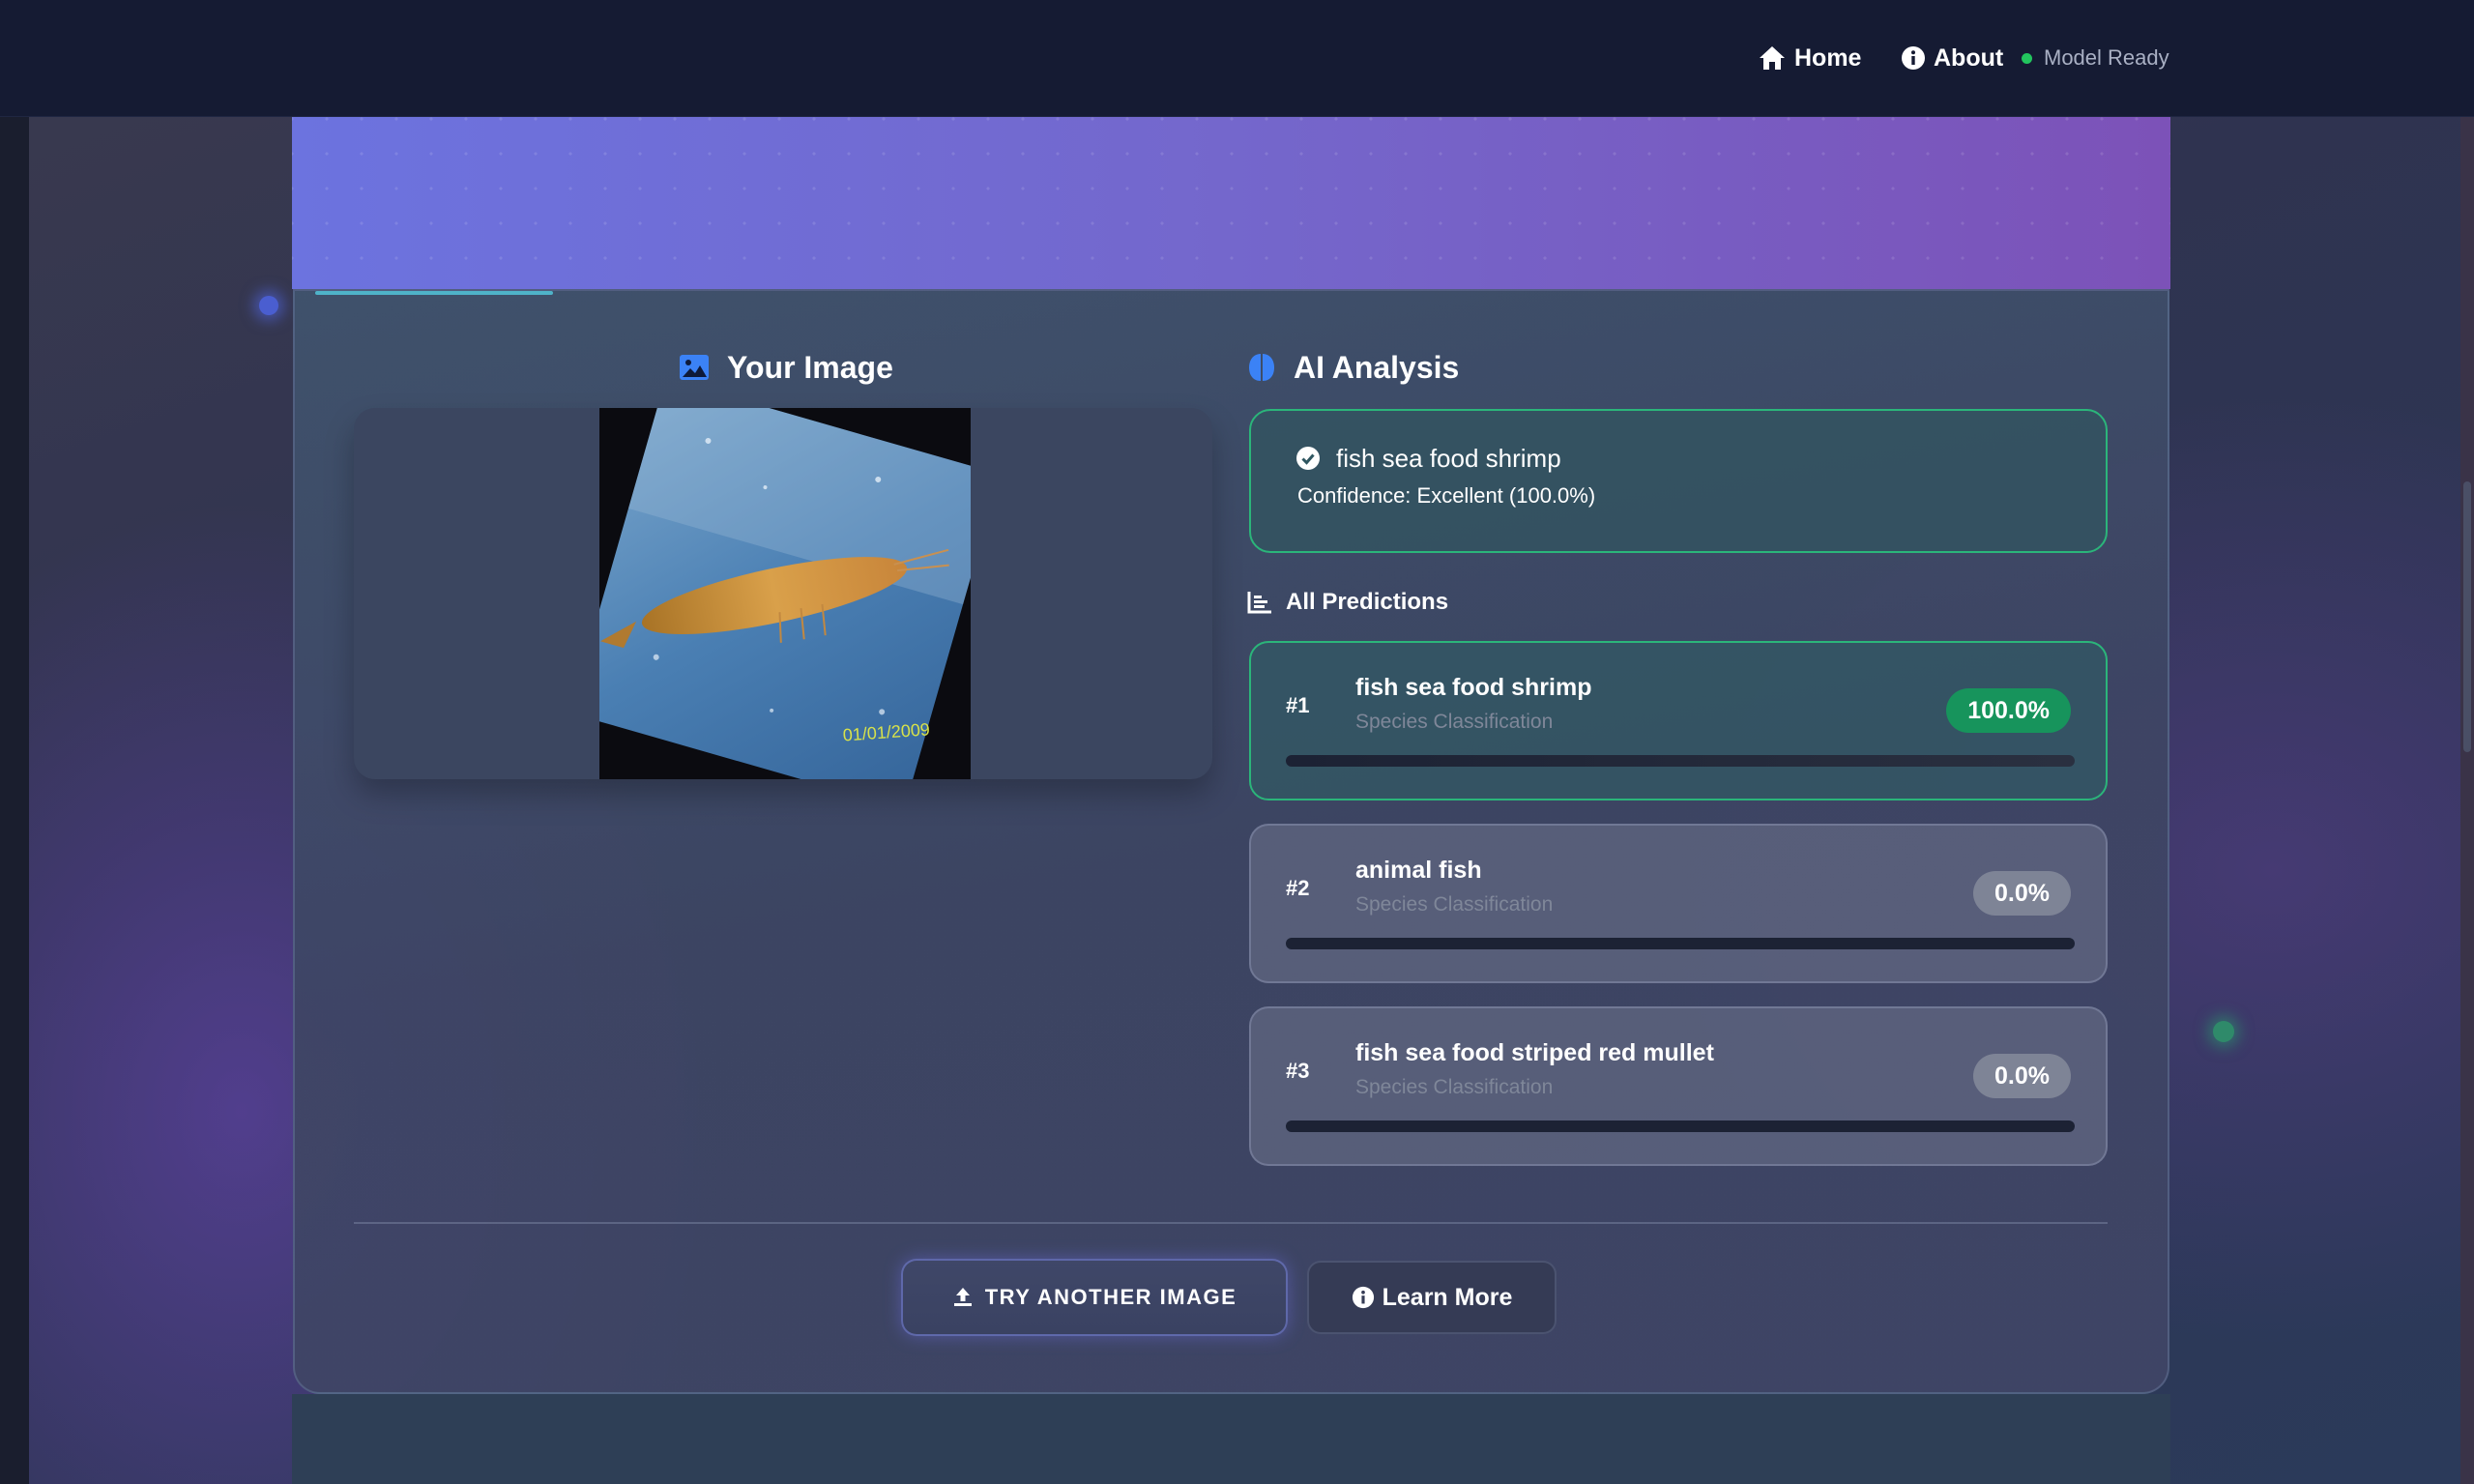 Image resolution: width=2474 pixels, height=1484 pixels. Describe the element at coordinates (2467, 800) in the screenshot. I see `scrollbar` at that location.